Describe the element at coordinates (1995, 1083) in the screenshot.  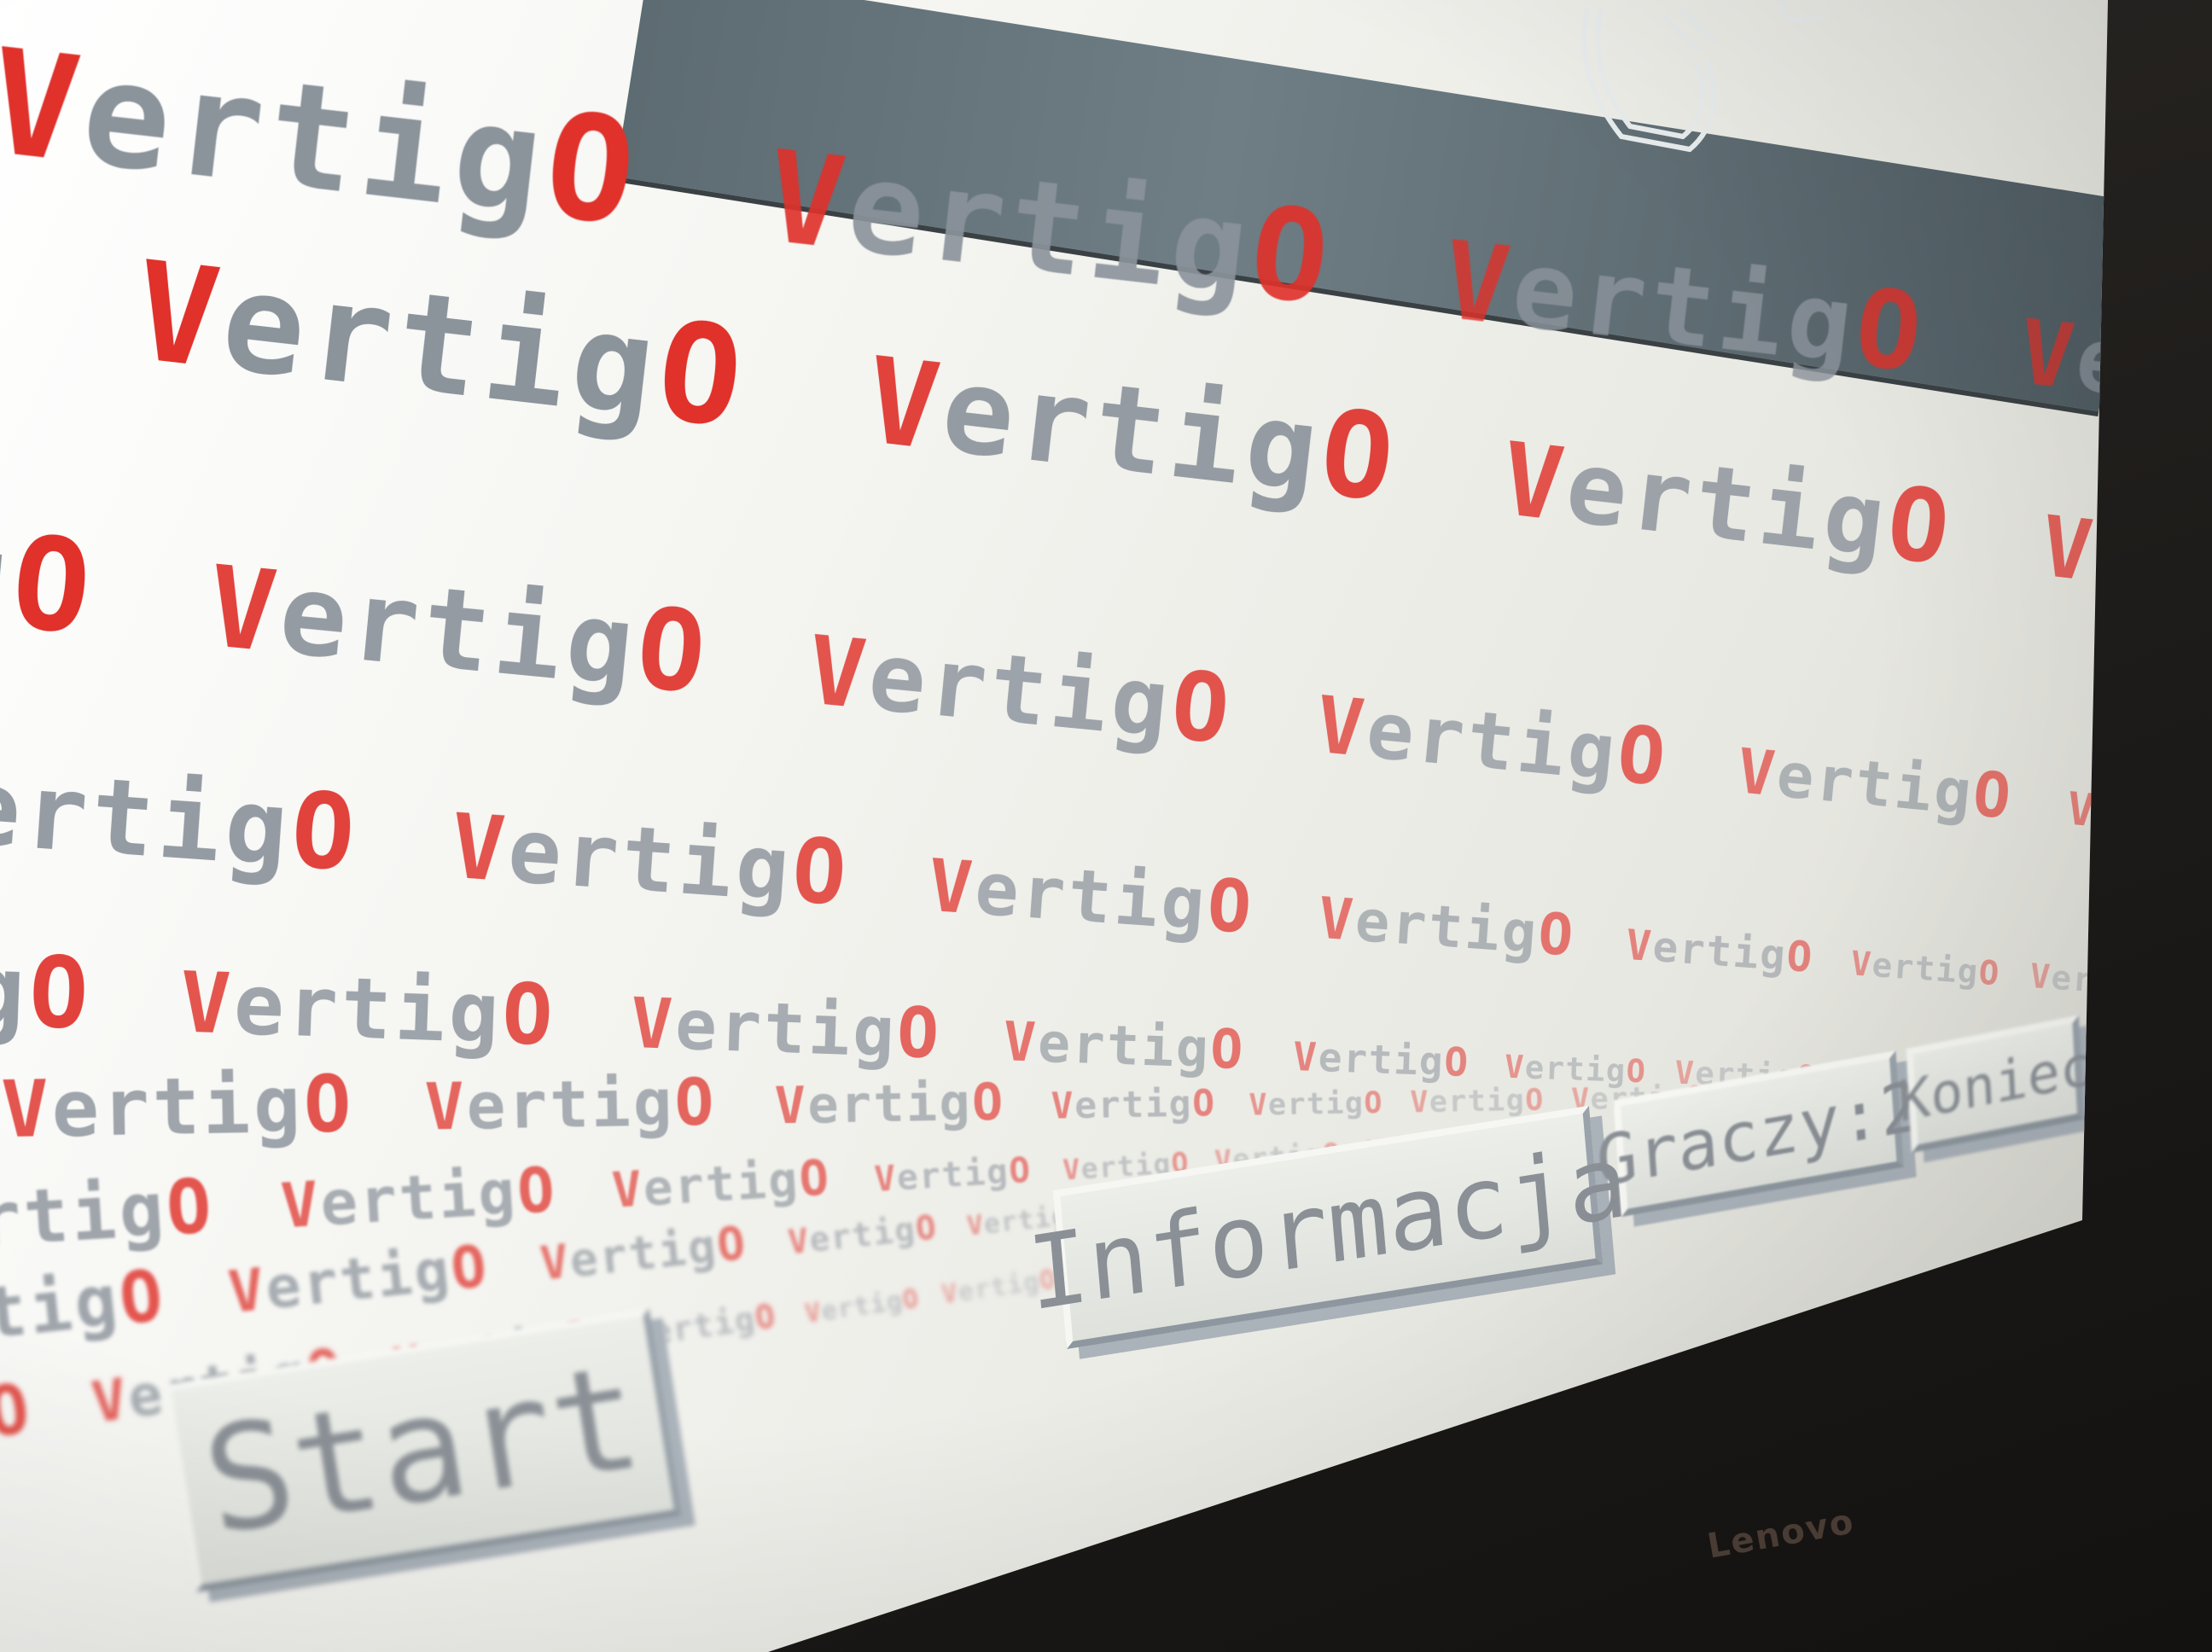
I see `end-button-label: Koniec` at that location.